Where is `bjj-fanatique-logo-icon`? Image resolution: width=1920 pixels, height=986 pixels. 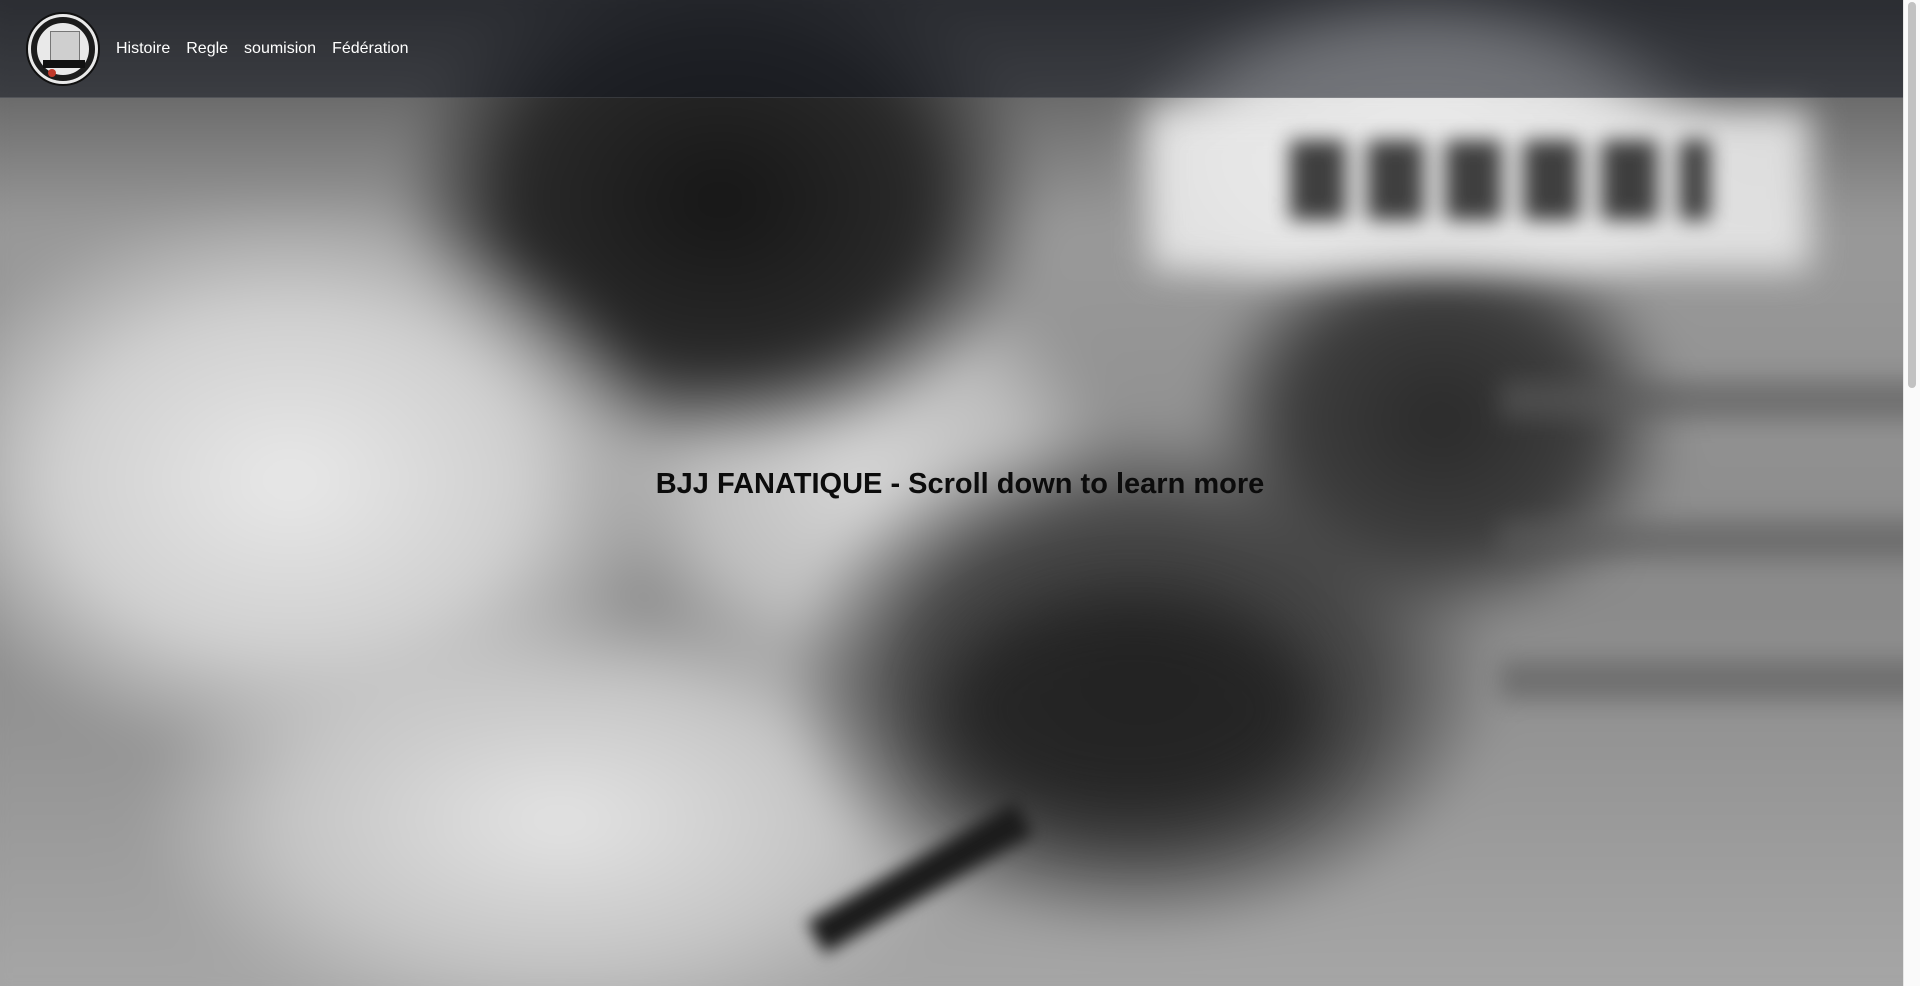
bjj-fanatique-logo-icon is located at coordinates (63, 48).